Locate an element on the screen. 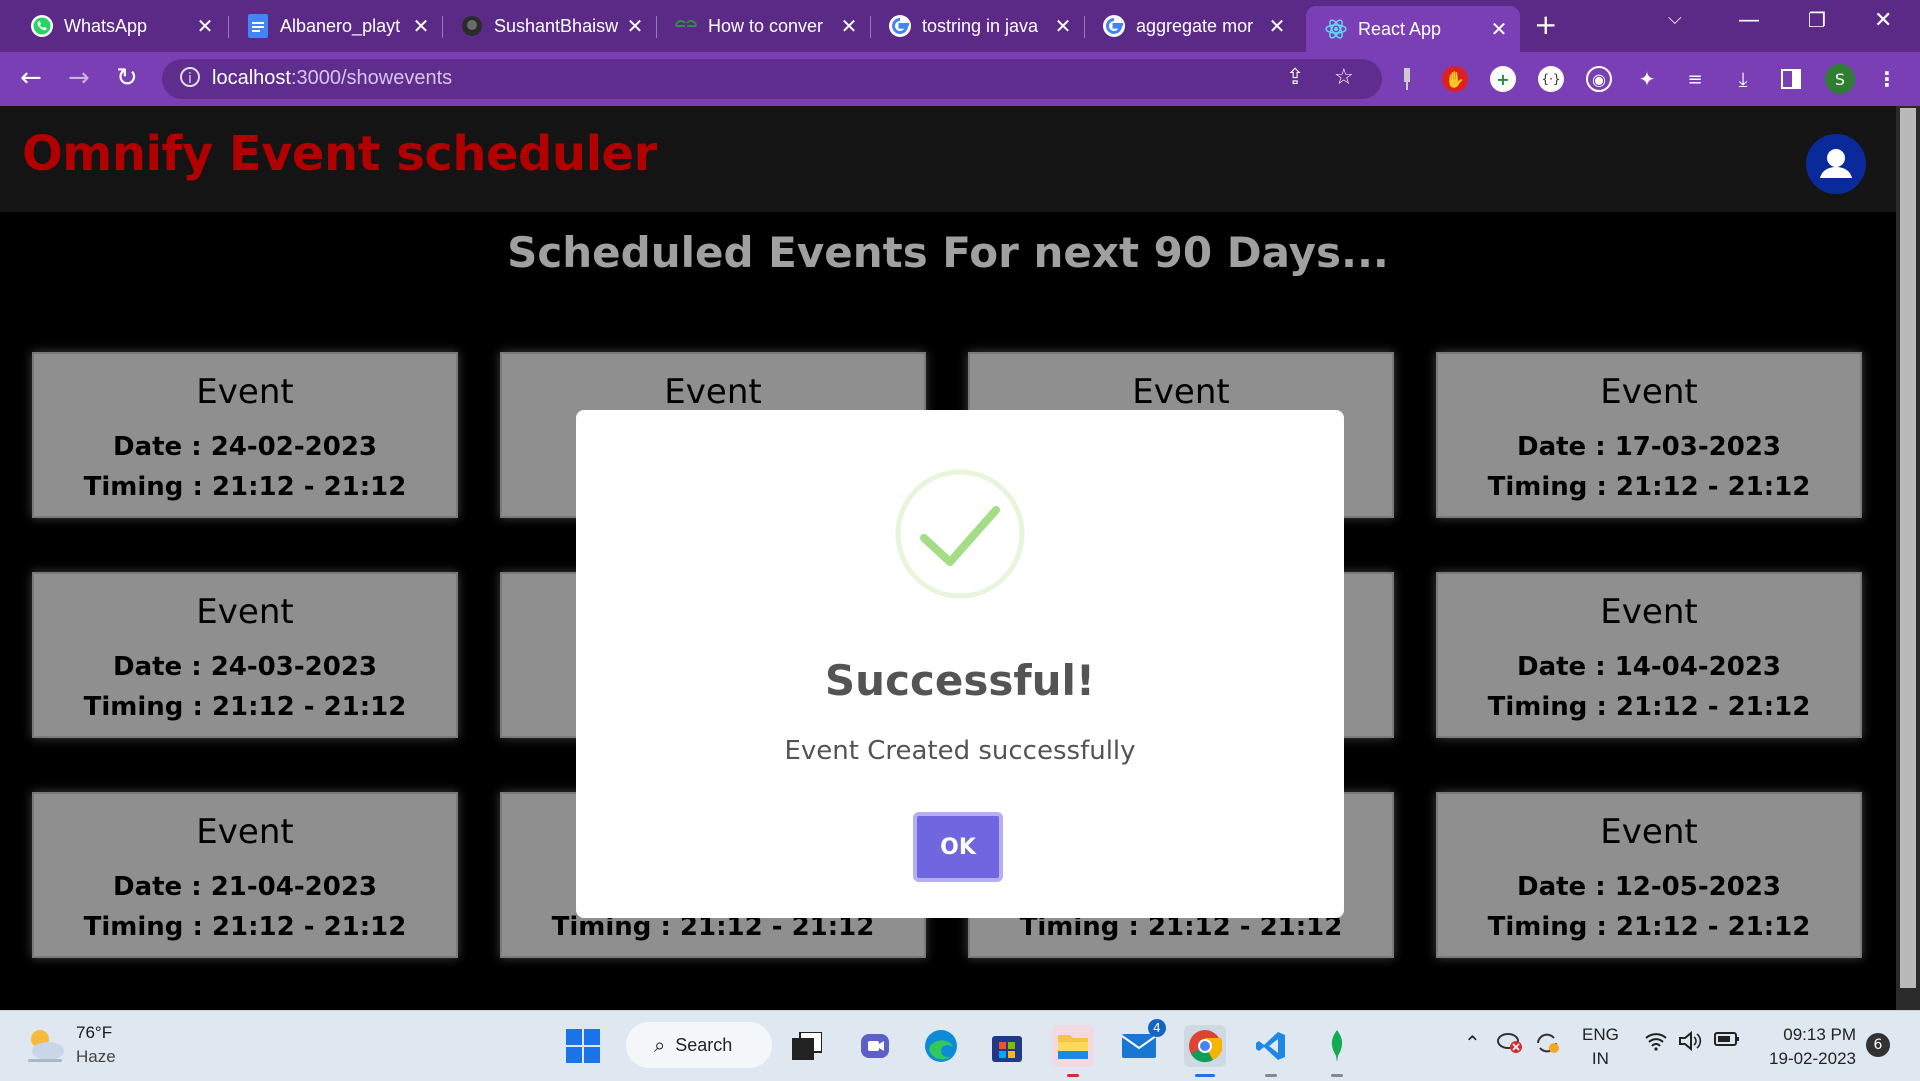 This screenshot has width=1920, height=1081. windows-start-icon is located at coordinates (583, 1046).